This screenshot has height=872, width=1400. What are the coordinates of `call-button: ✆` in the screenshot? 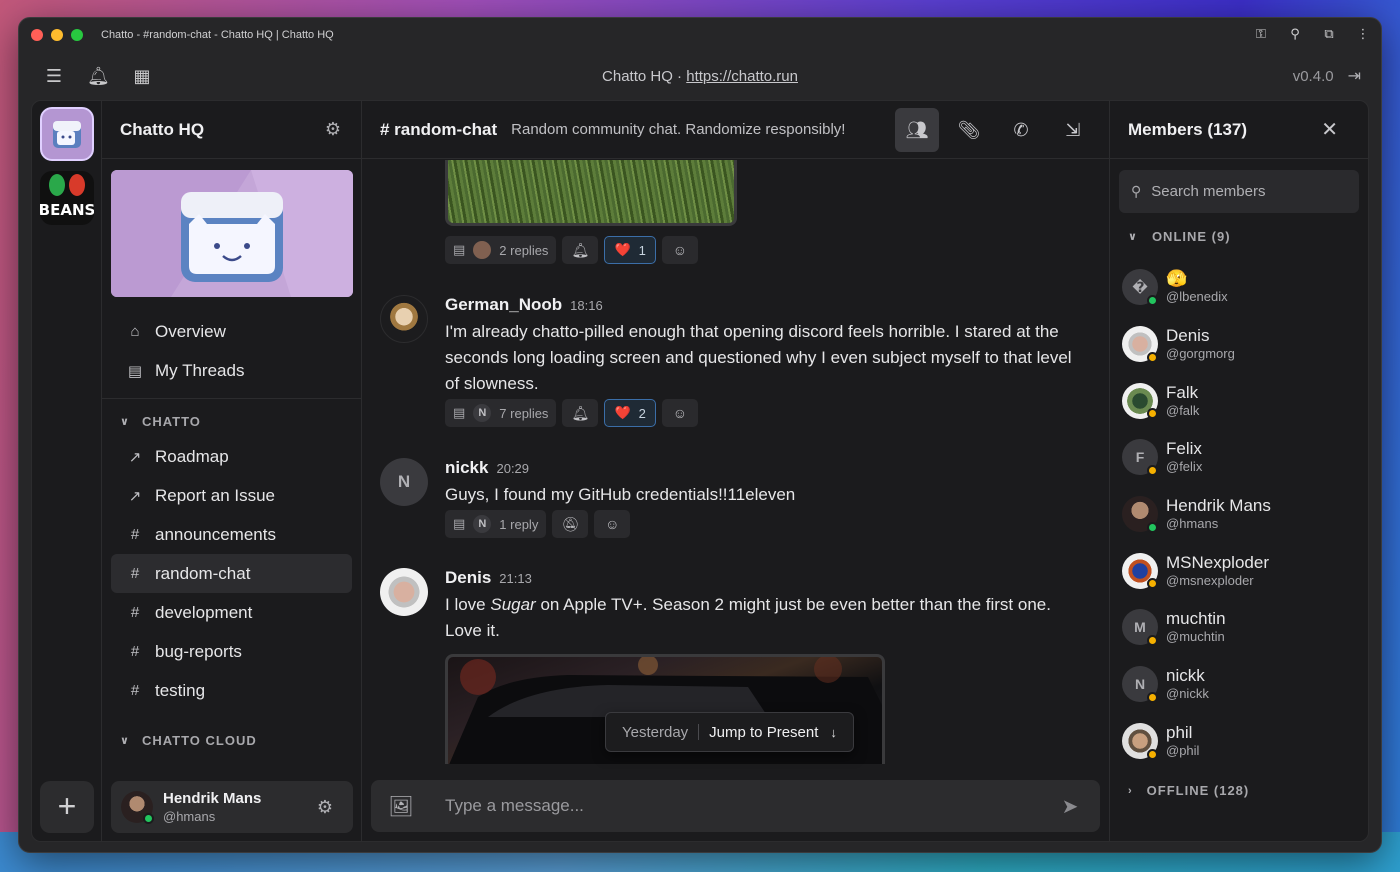 It's located at (1021, 130).